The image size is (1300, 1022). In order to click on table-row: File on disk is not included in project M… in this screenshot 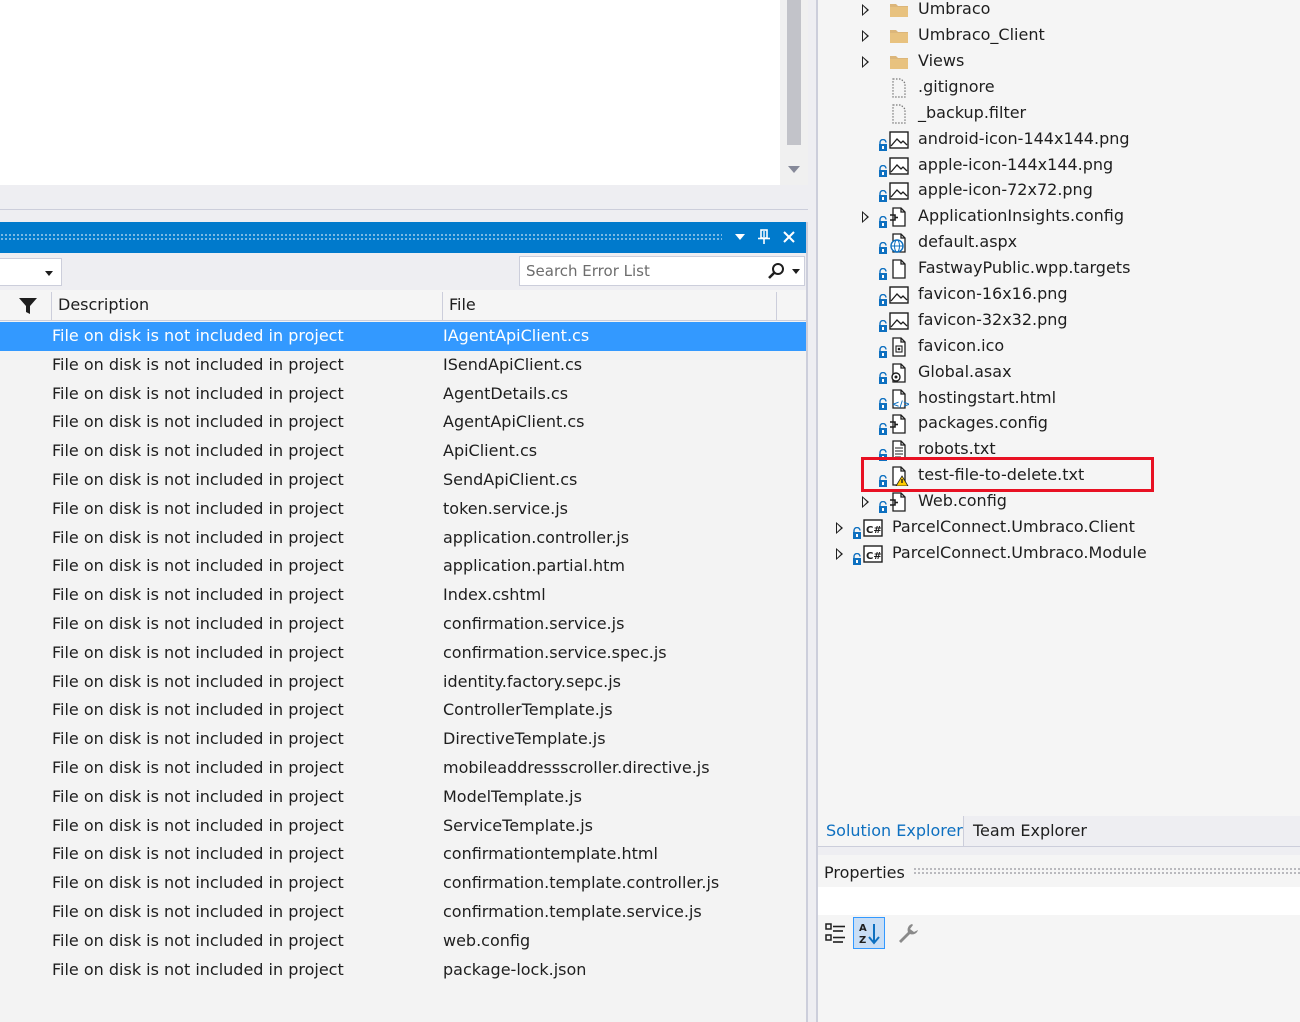, I will do `click(404, 797)`.